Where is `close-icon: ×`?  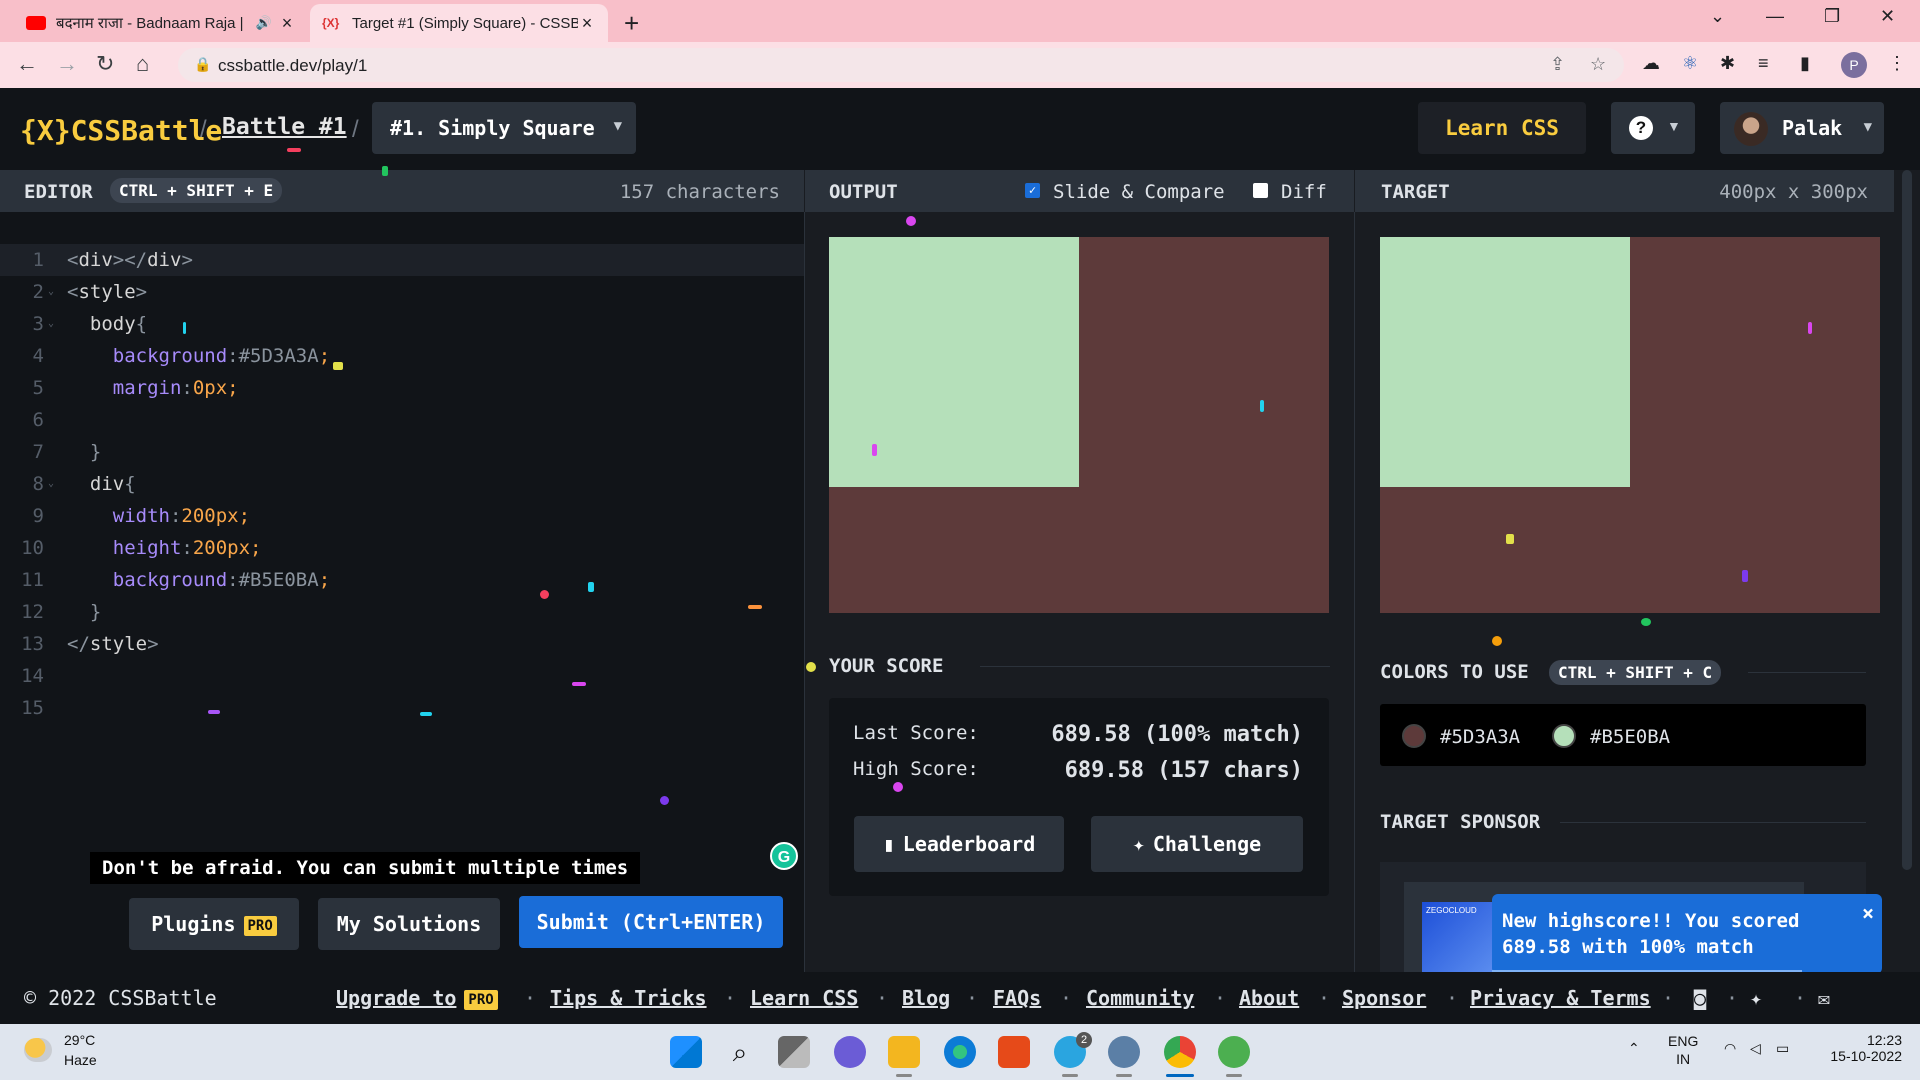 close-icon: × is located at coordinates (1868, 913).